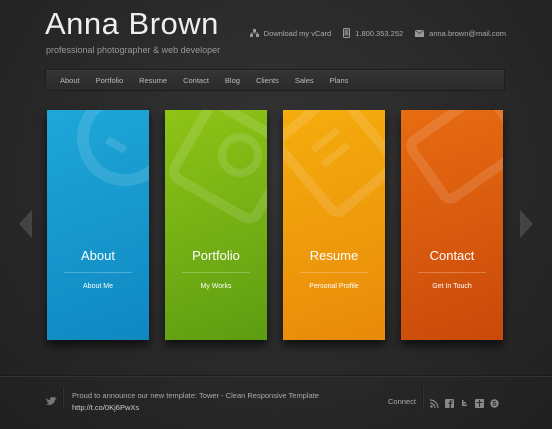 The width and height of the screenshot is (552, 429). Describe the element at coordinates (276, 375) in the screenshot. I see `footer-divider` at that location.